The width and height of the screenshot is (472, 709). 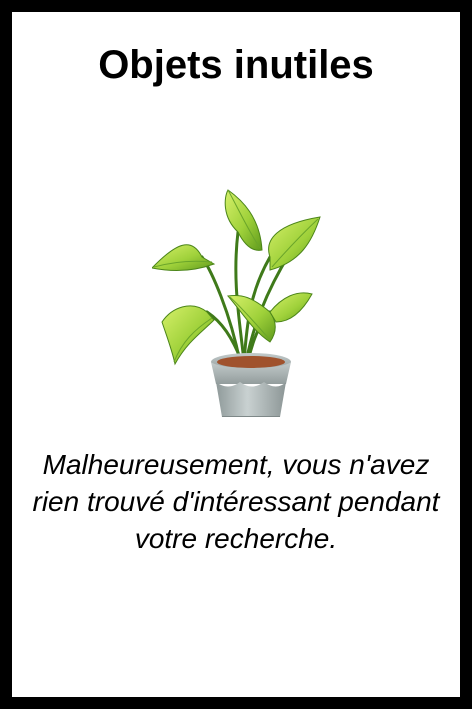 I want to click on potted-plant-icon, so click(x=236, y=295).